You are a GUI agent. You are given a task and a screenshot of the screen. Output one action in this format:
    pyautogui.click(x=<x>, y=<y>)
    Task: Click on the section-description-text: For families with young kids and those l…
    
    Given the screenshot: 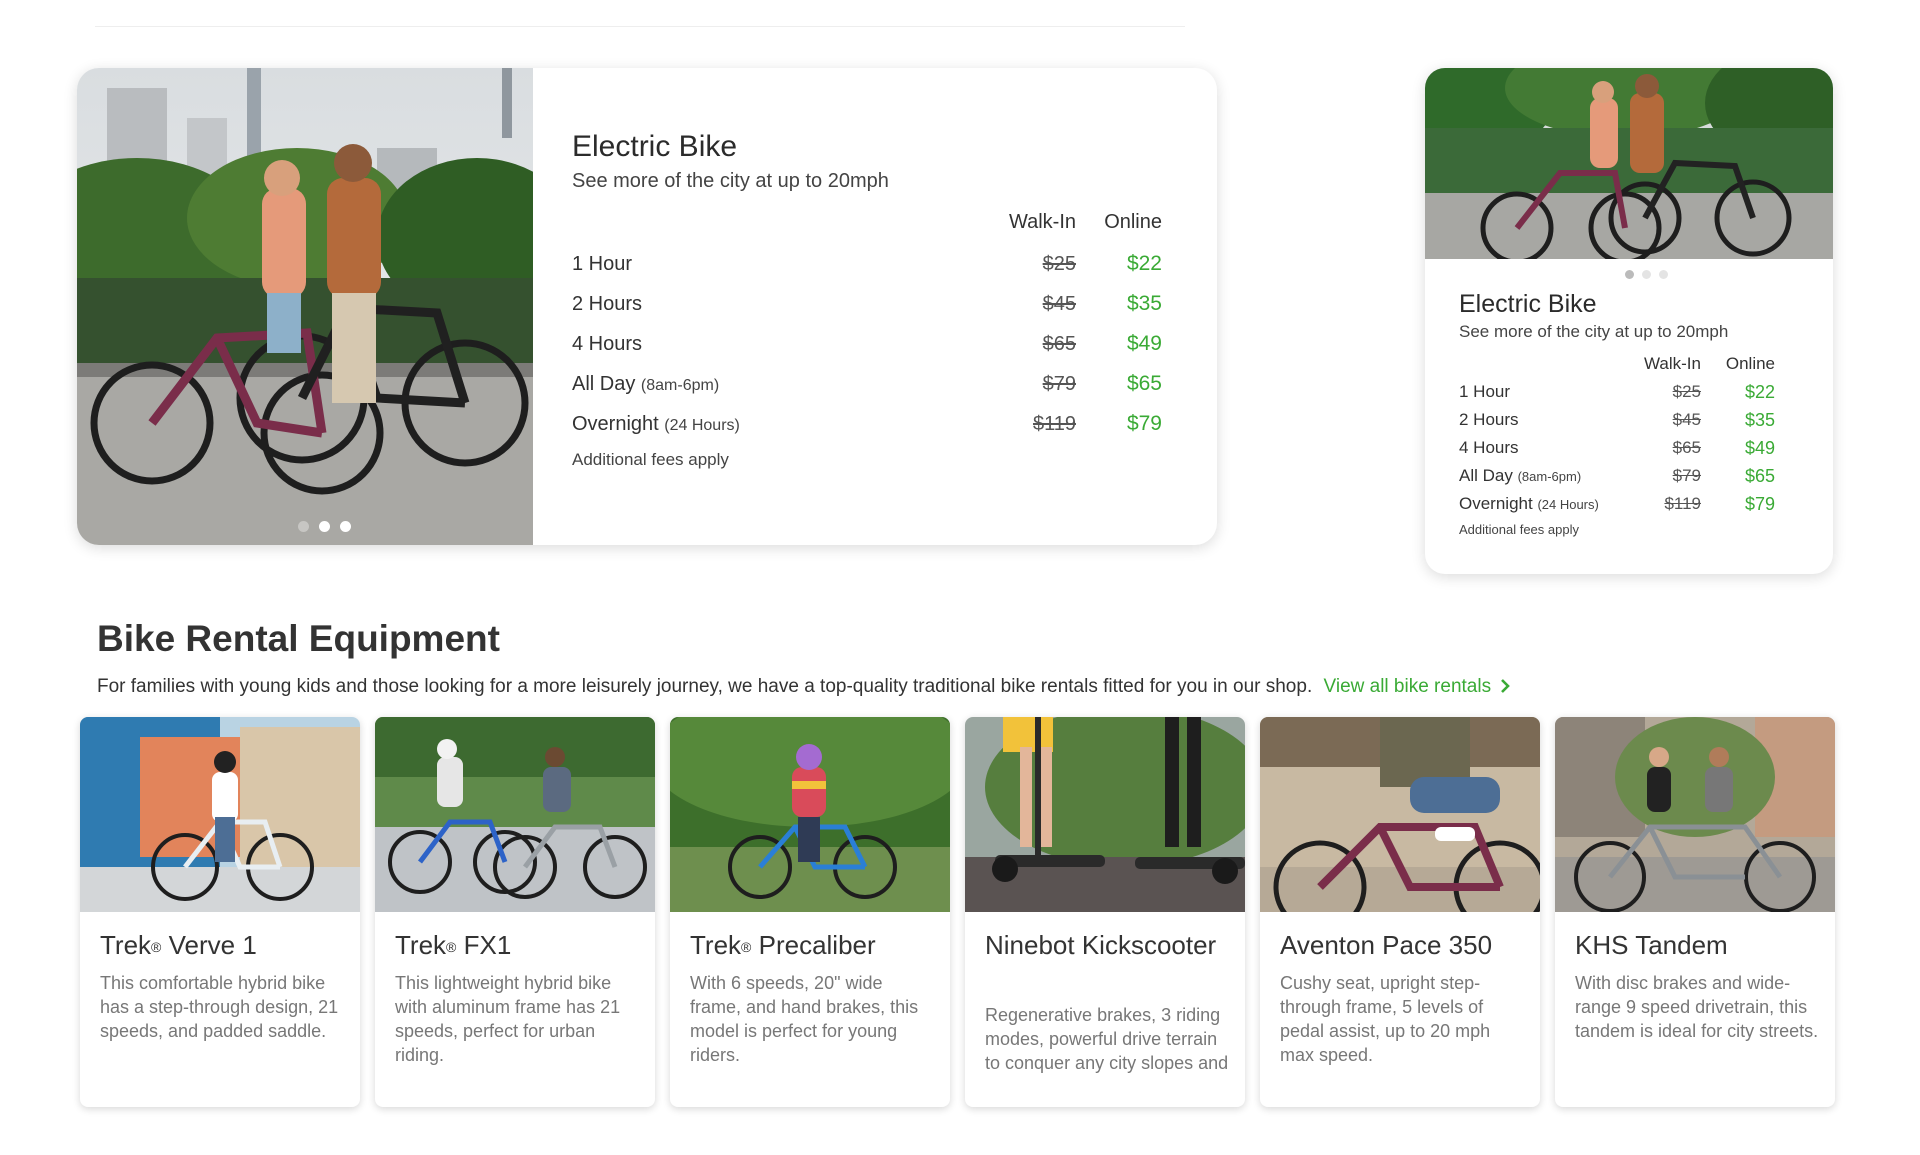 What is the action you would take?
    pyautogui.click(x=705, y=686)
    